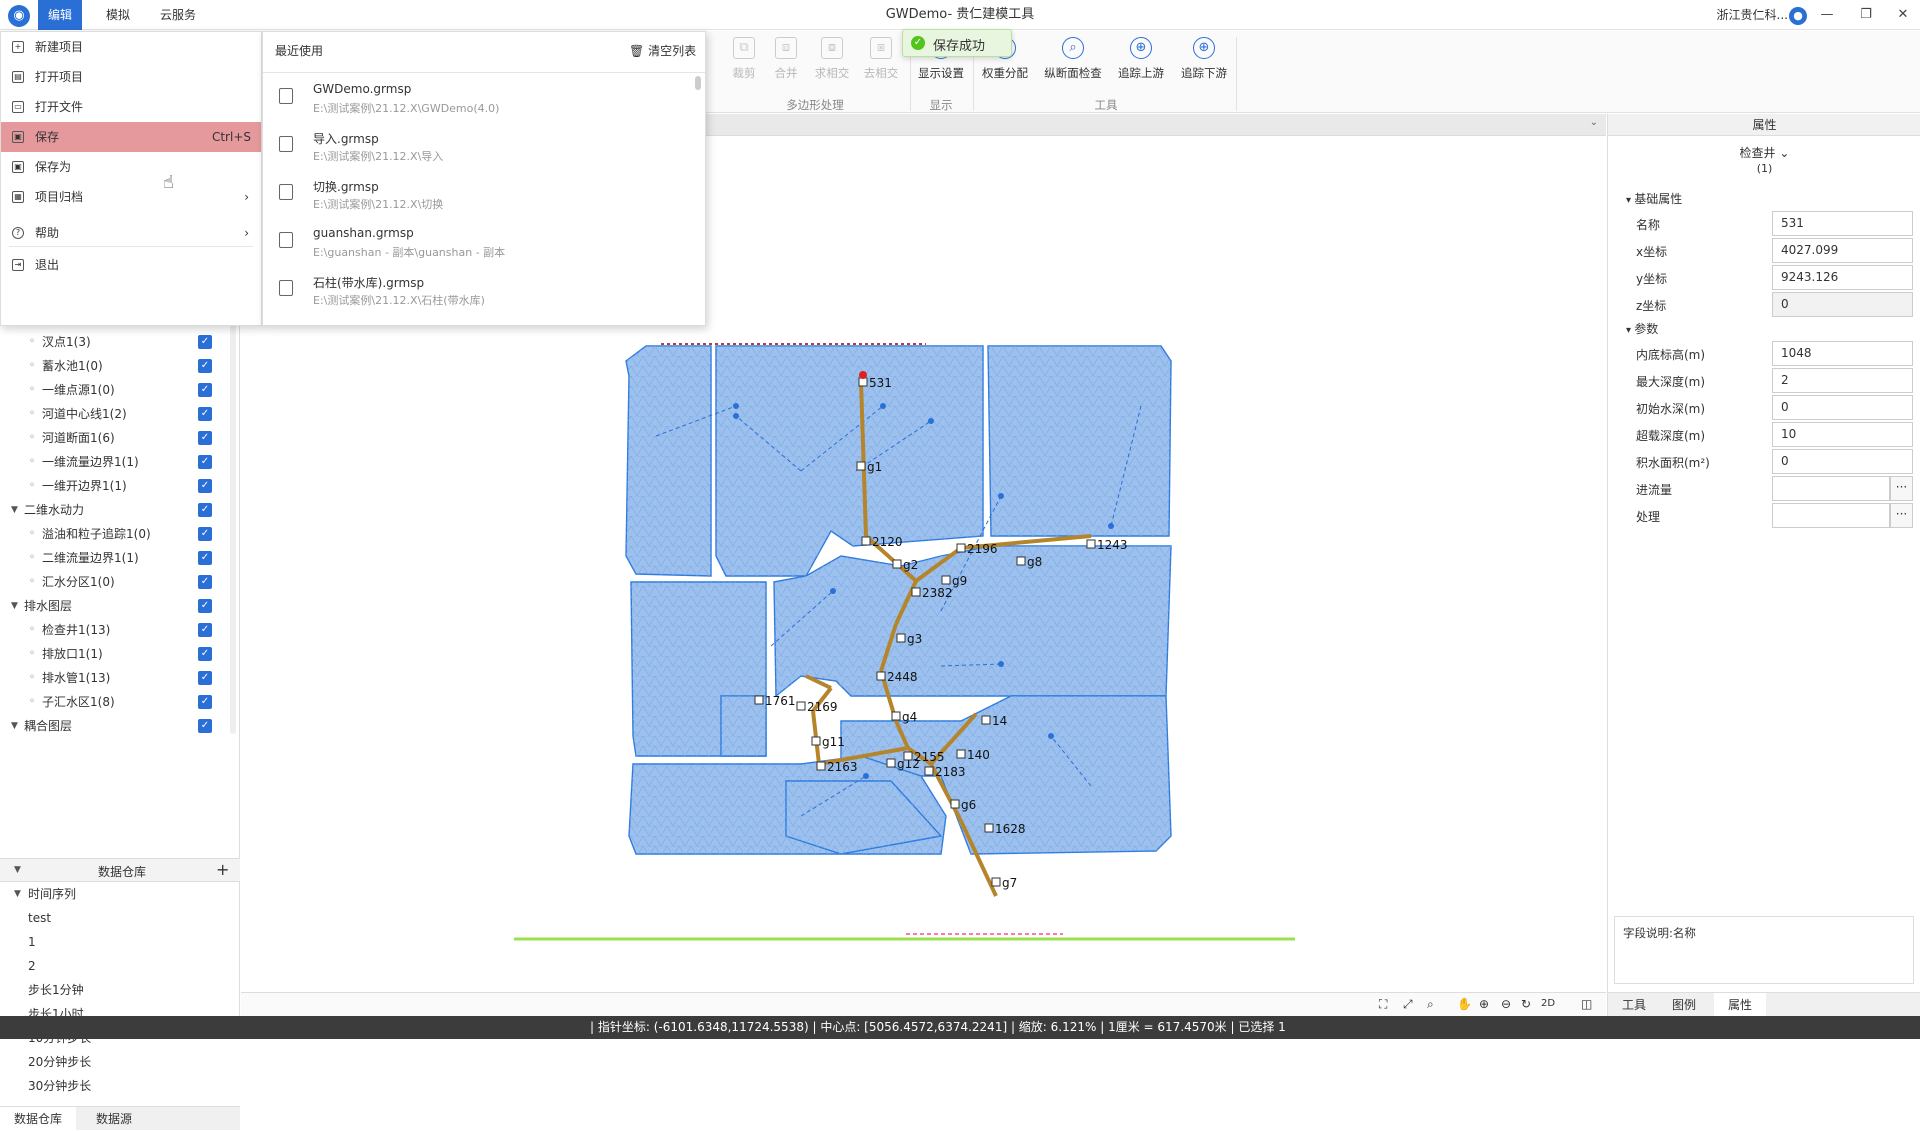  What do you see at coordinates (120, 654) in the screenshot?
I see `layer-item: ◦ 排放口1(1) ✓` at bounding box center [120, 654].